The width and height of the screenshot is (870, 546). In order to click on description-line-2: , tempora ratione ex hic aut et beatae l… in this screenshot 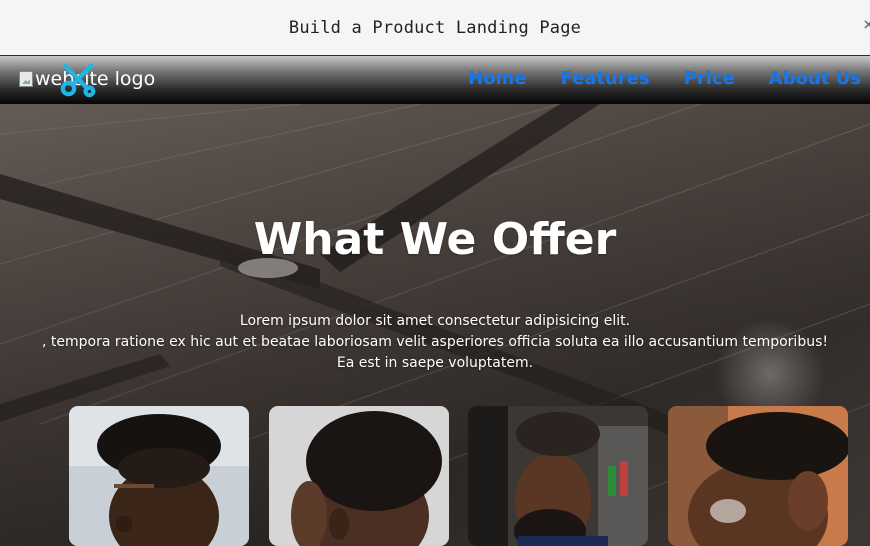, I will do `click(435, 342)`.